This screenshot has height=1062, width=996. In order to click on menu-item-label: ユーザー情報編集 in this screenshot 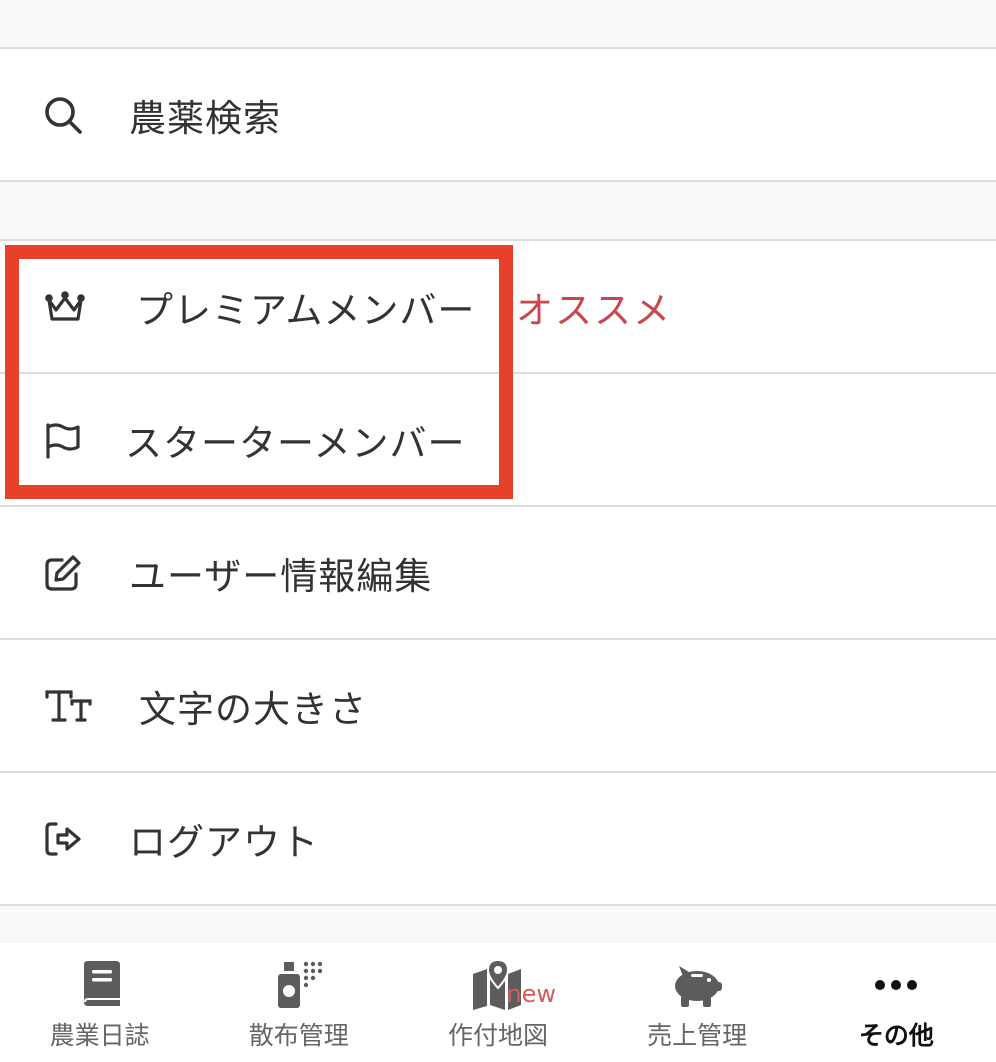, I will do `click(281, 576)`.